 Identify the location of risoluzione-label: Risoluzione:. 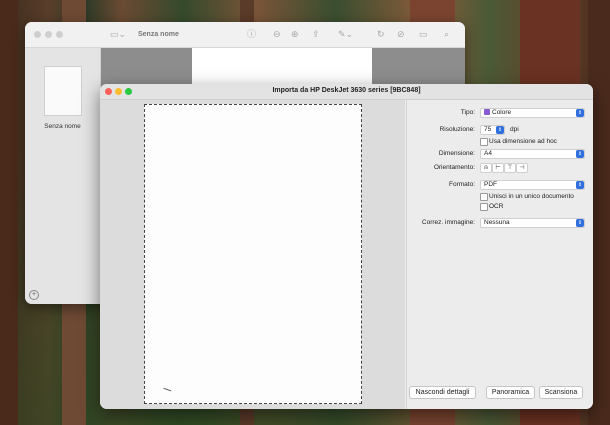
(457, 129).